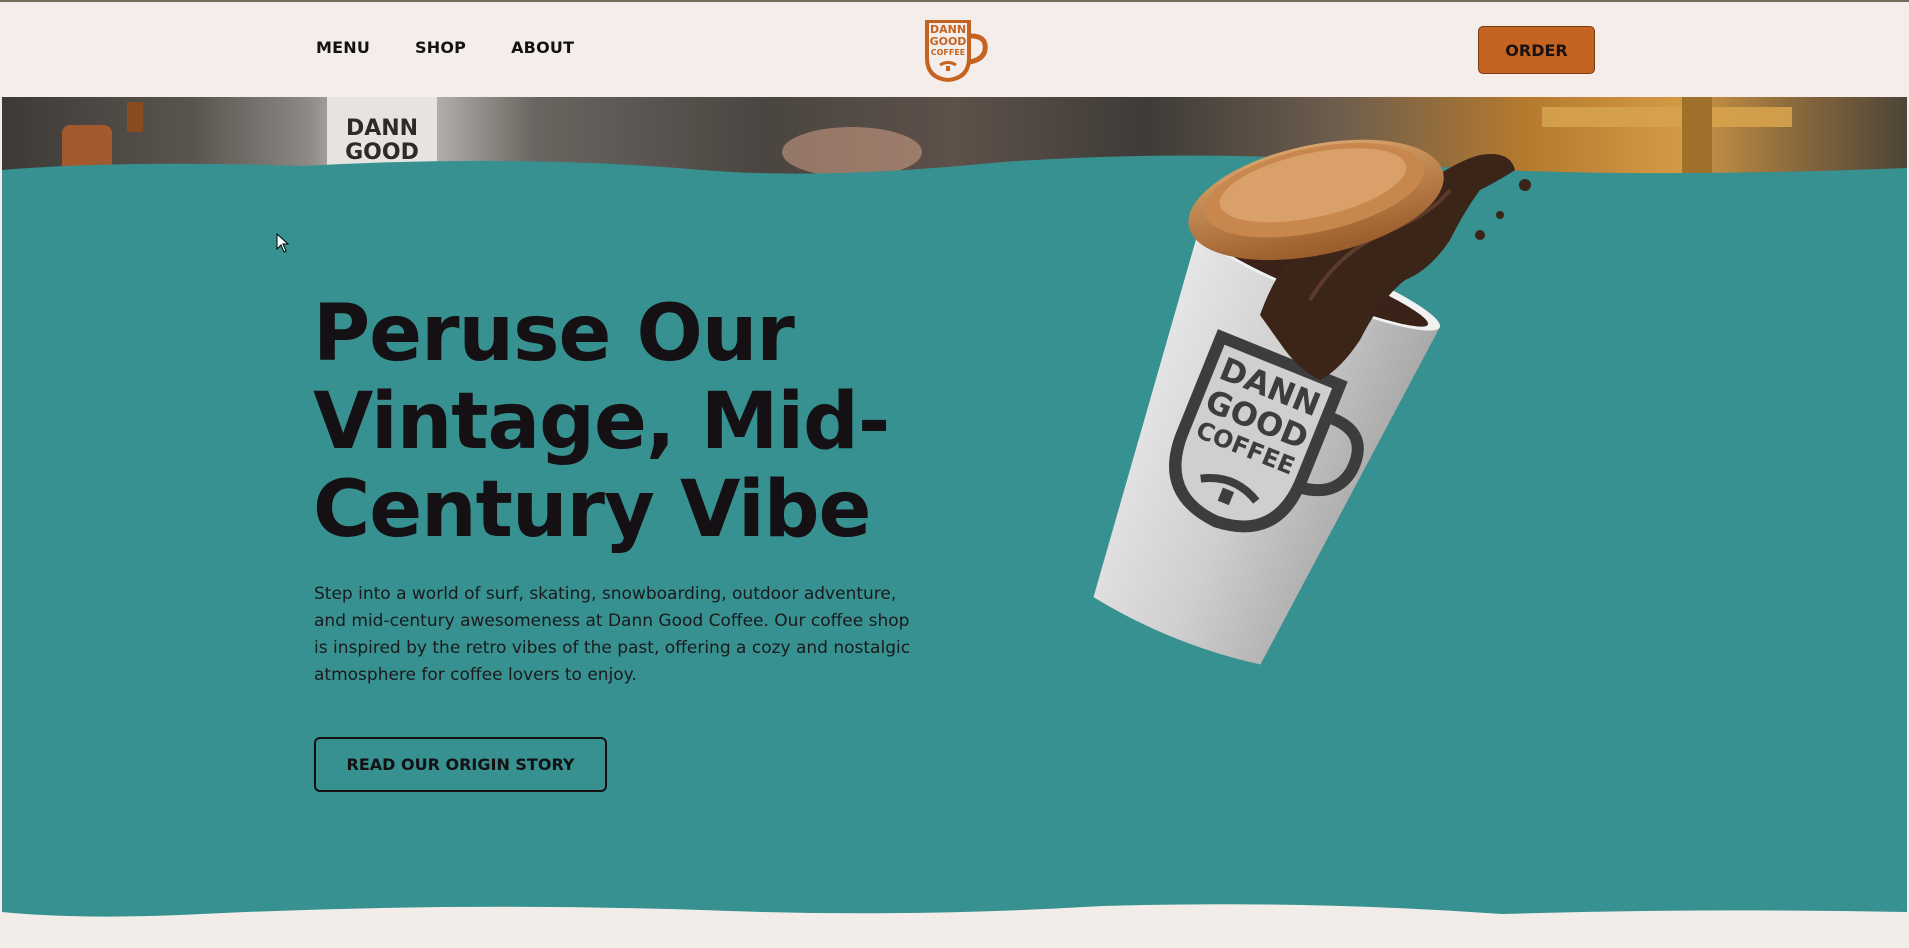 This screenshot has width=1909, height=948. What do you see at coordinates (460, 764) in the screenshot?
I see `origin-story-button: READ OUR ORIGIN STORY` at bounding box center [460, 764].